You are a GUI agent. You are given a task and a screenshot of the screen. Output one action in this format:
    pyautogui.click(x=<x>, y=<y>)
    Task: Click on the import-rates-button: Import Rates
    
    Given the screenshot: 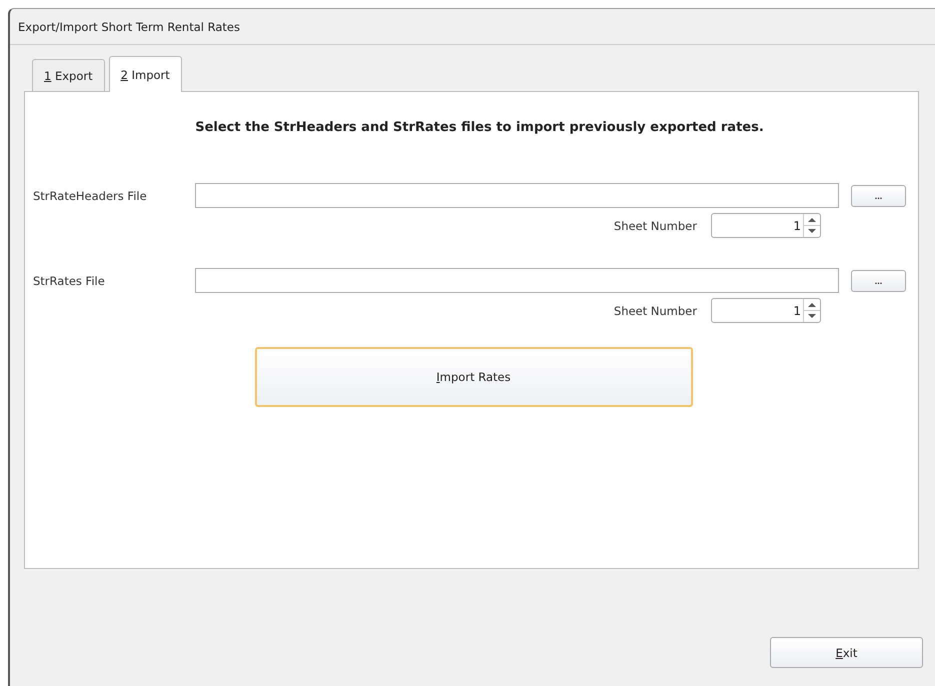 What is the action you would take?
    pyautogui.click(x=473, y=377)
    